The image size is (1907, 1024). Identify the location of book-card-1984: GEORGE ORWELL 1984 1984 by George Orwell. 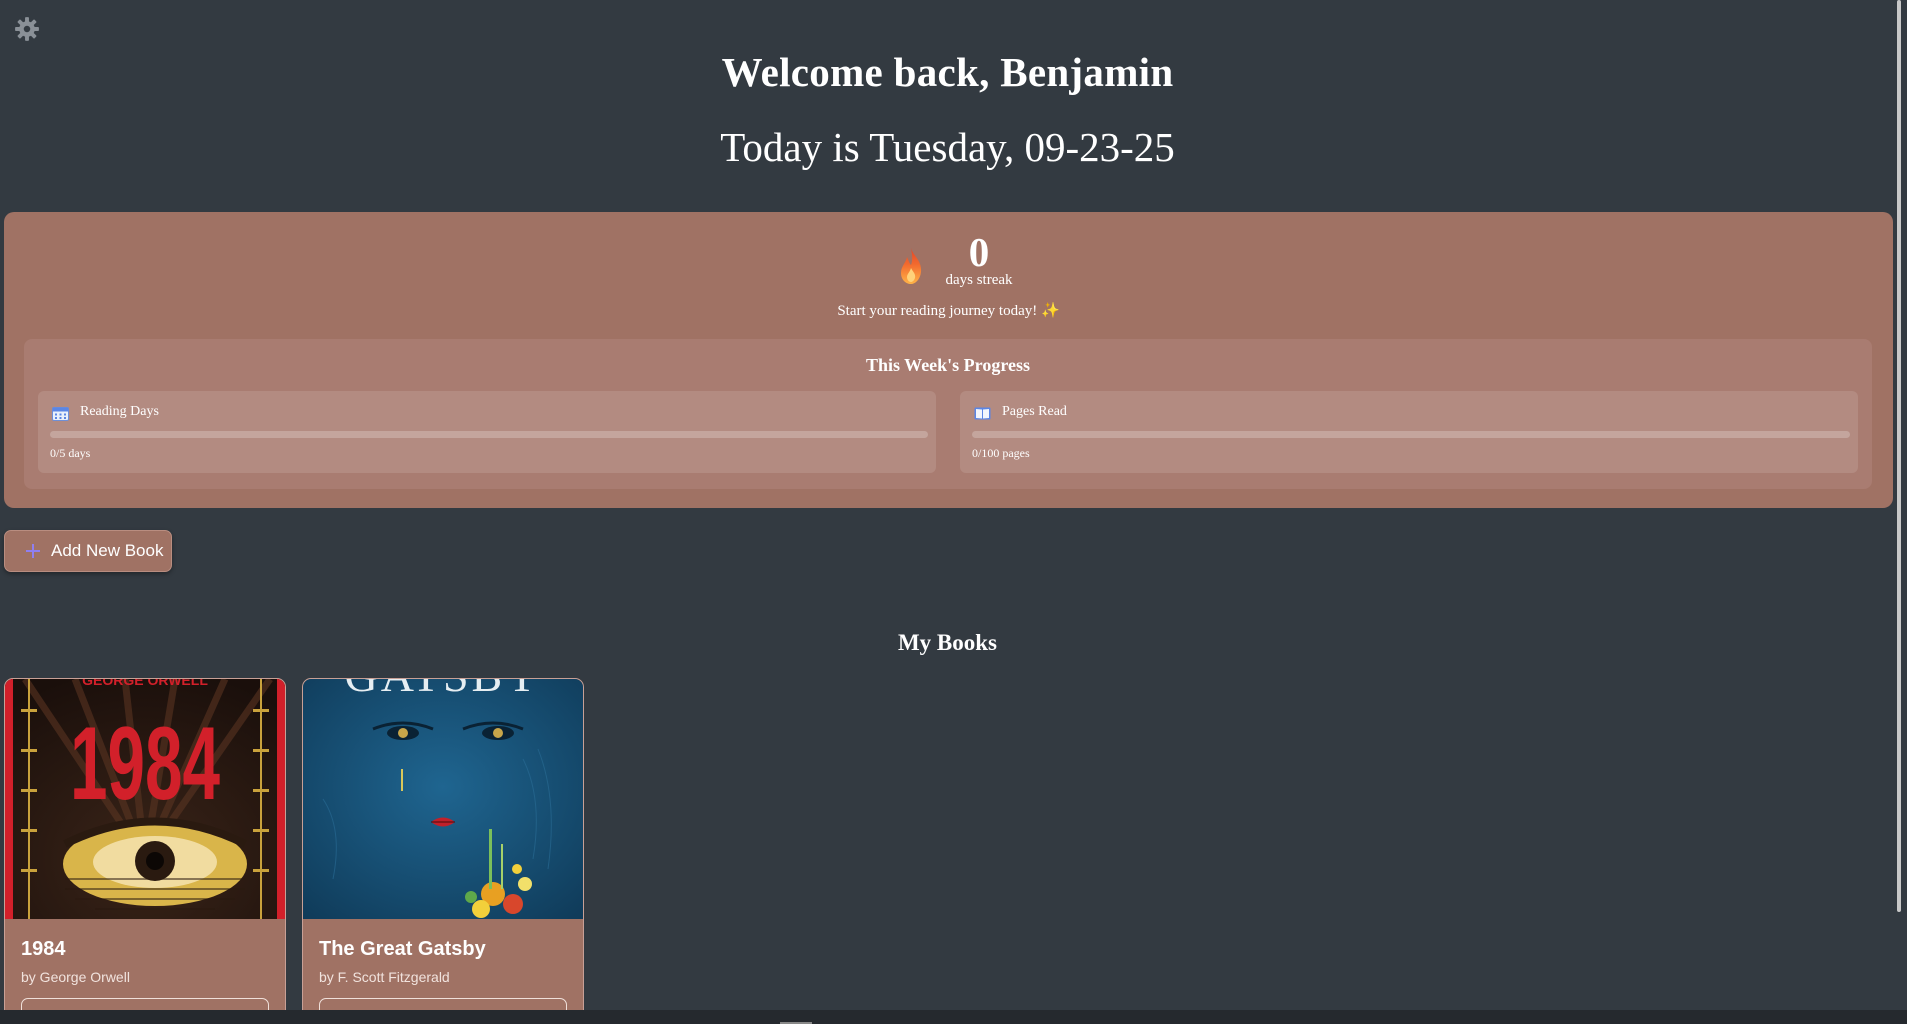
(145, 849).